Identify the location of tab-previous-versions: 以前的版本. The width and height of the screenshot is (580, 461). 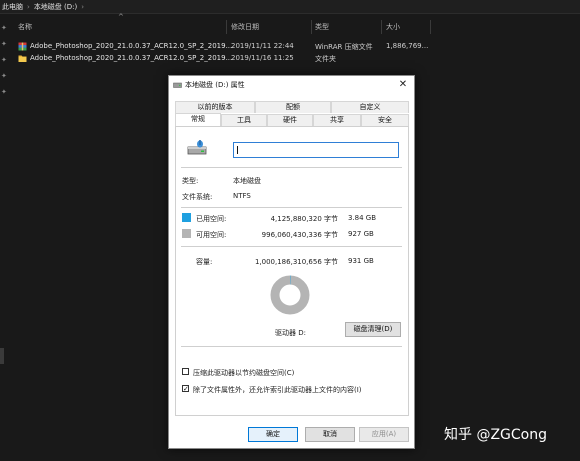
(215, 107).